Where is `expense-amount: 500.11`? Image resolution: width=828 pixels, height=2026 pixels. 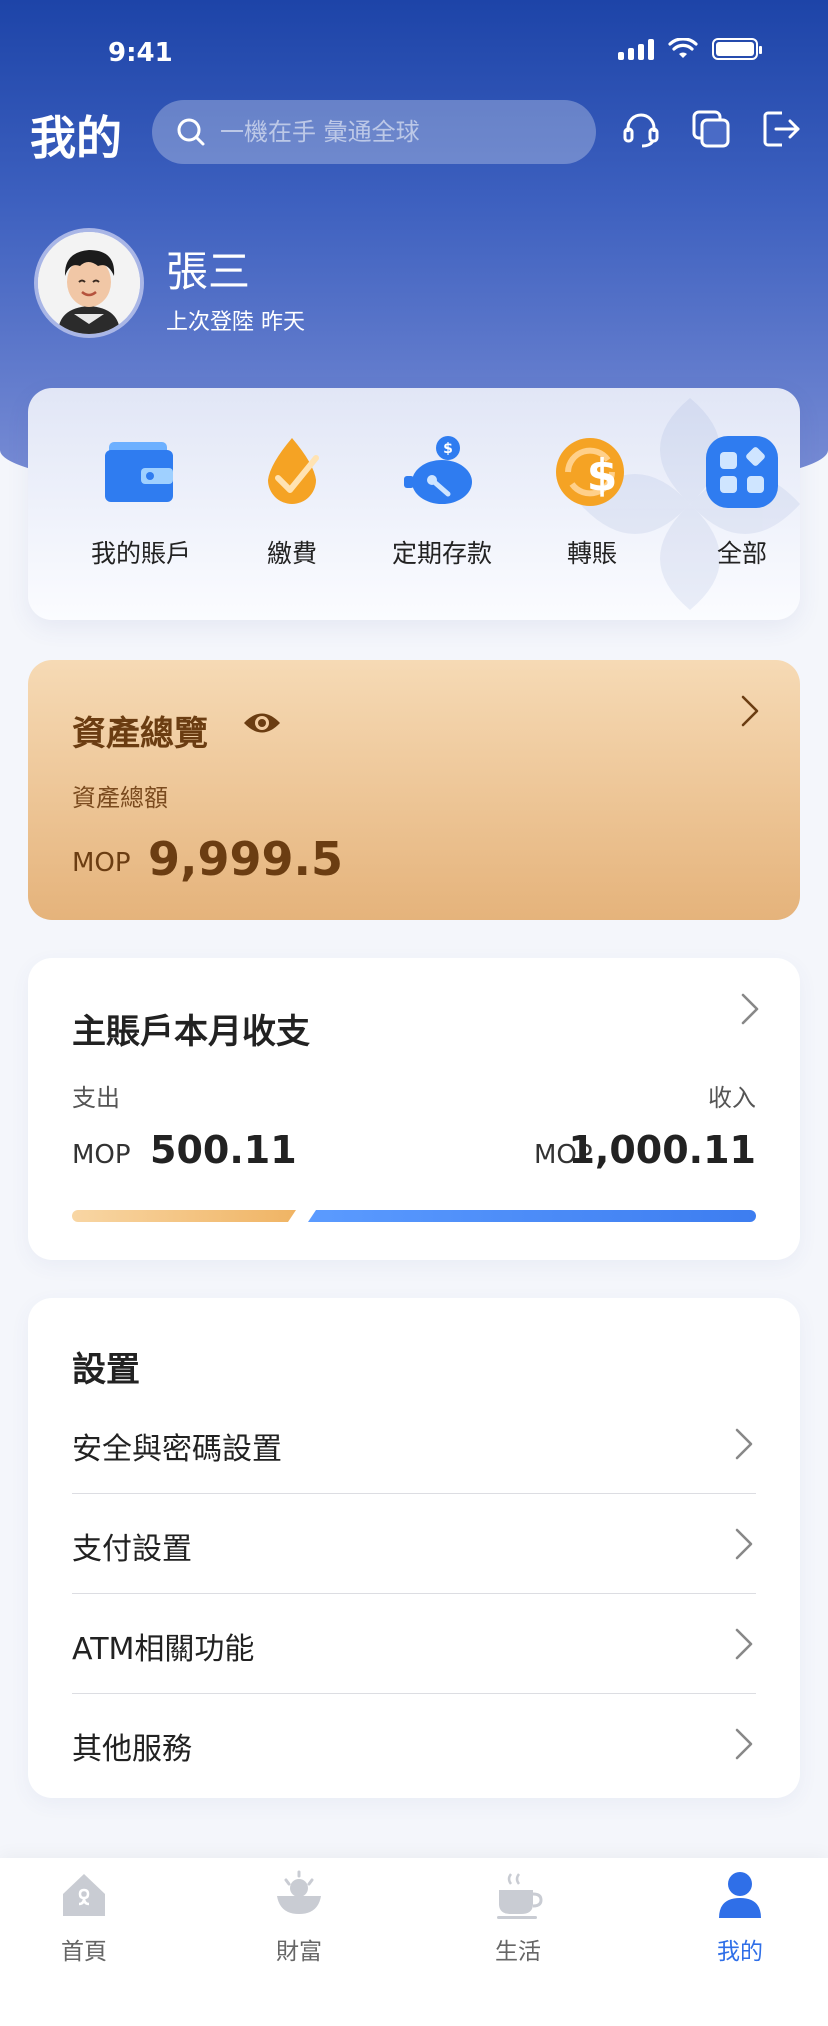 expense-amount: 500.11 is located at coordinates (223, 1150).